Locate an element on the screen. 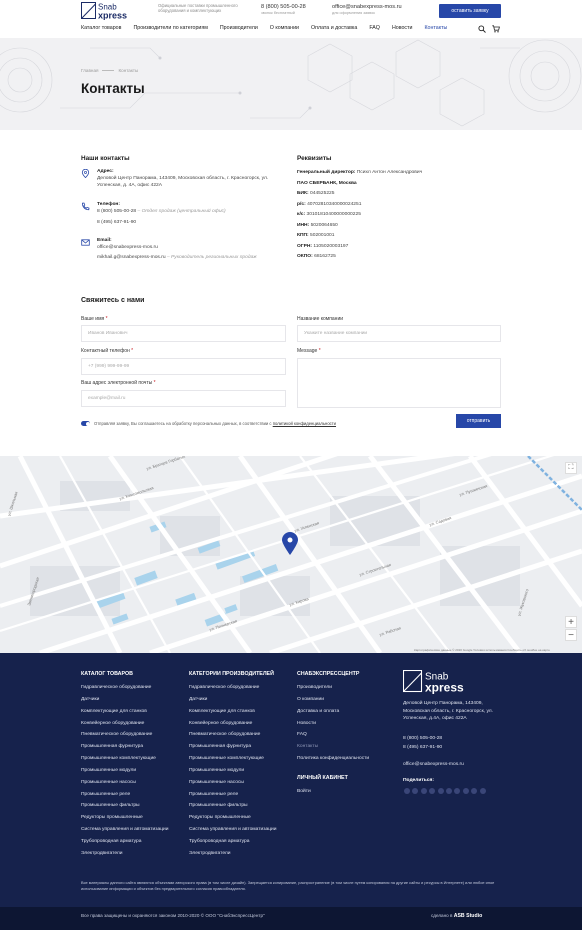 The width and height of the screenshot is (582, 930). skype-icon is located at coordinates (457, 791).